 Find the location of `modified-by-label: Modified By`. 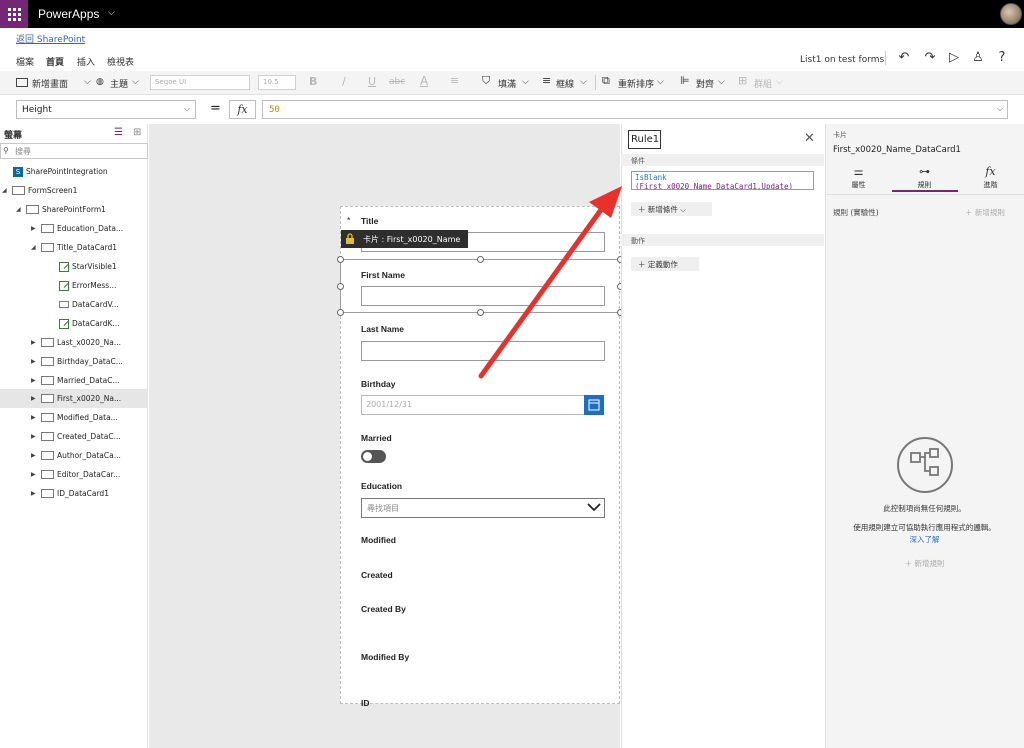

modified-by-label: Modified By is located at coordinates (385, 657).